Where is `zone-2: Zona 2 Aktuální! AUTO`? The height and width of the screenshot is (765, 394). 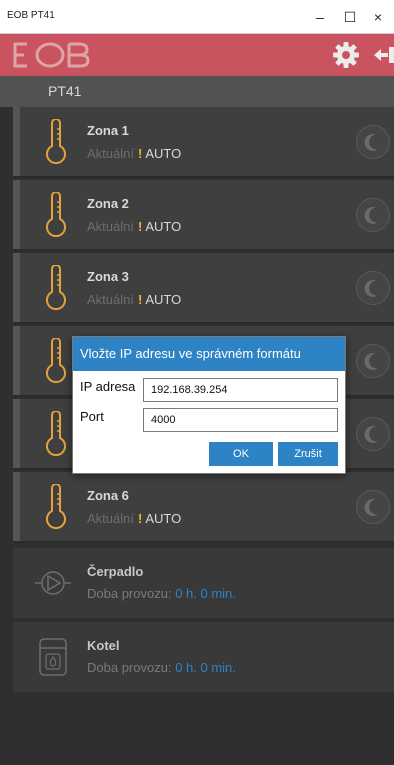
zone-2: Zona 2 Aktuální! AUTO is located at coordinates (203, 215).